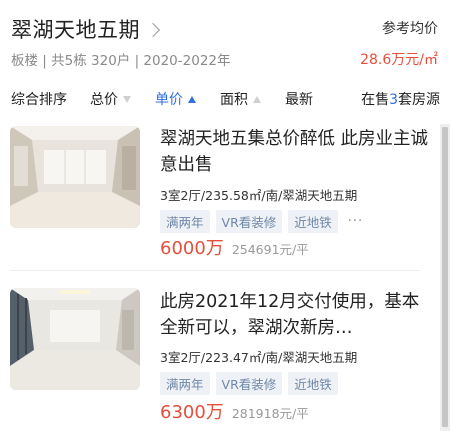 Image resolution: width=450 pixels, height=431 pixels. Describe the element at coordinates (215, 270) in the screenshot. I see `listing-divider` at that location.